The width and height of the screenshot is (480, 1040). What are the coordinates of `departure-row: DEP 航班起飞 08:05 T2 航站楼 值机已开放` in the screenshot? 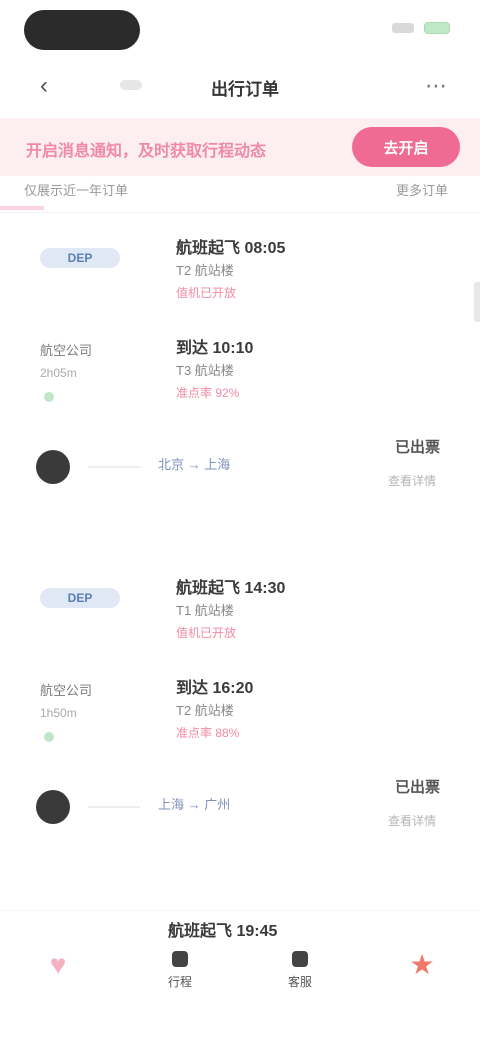 It's located at (240, 272).